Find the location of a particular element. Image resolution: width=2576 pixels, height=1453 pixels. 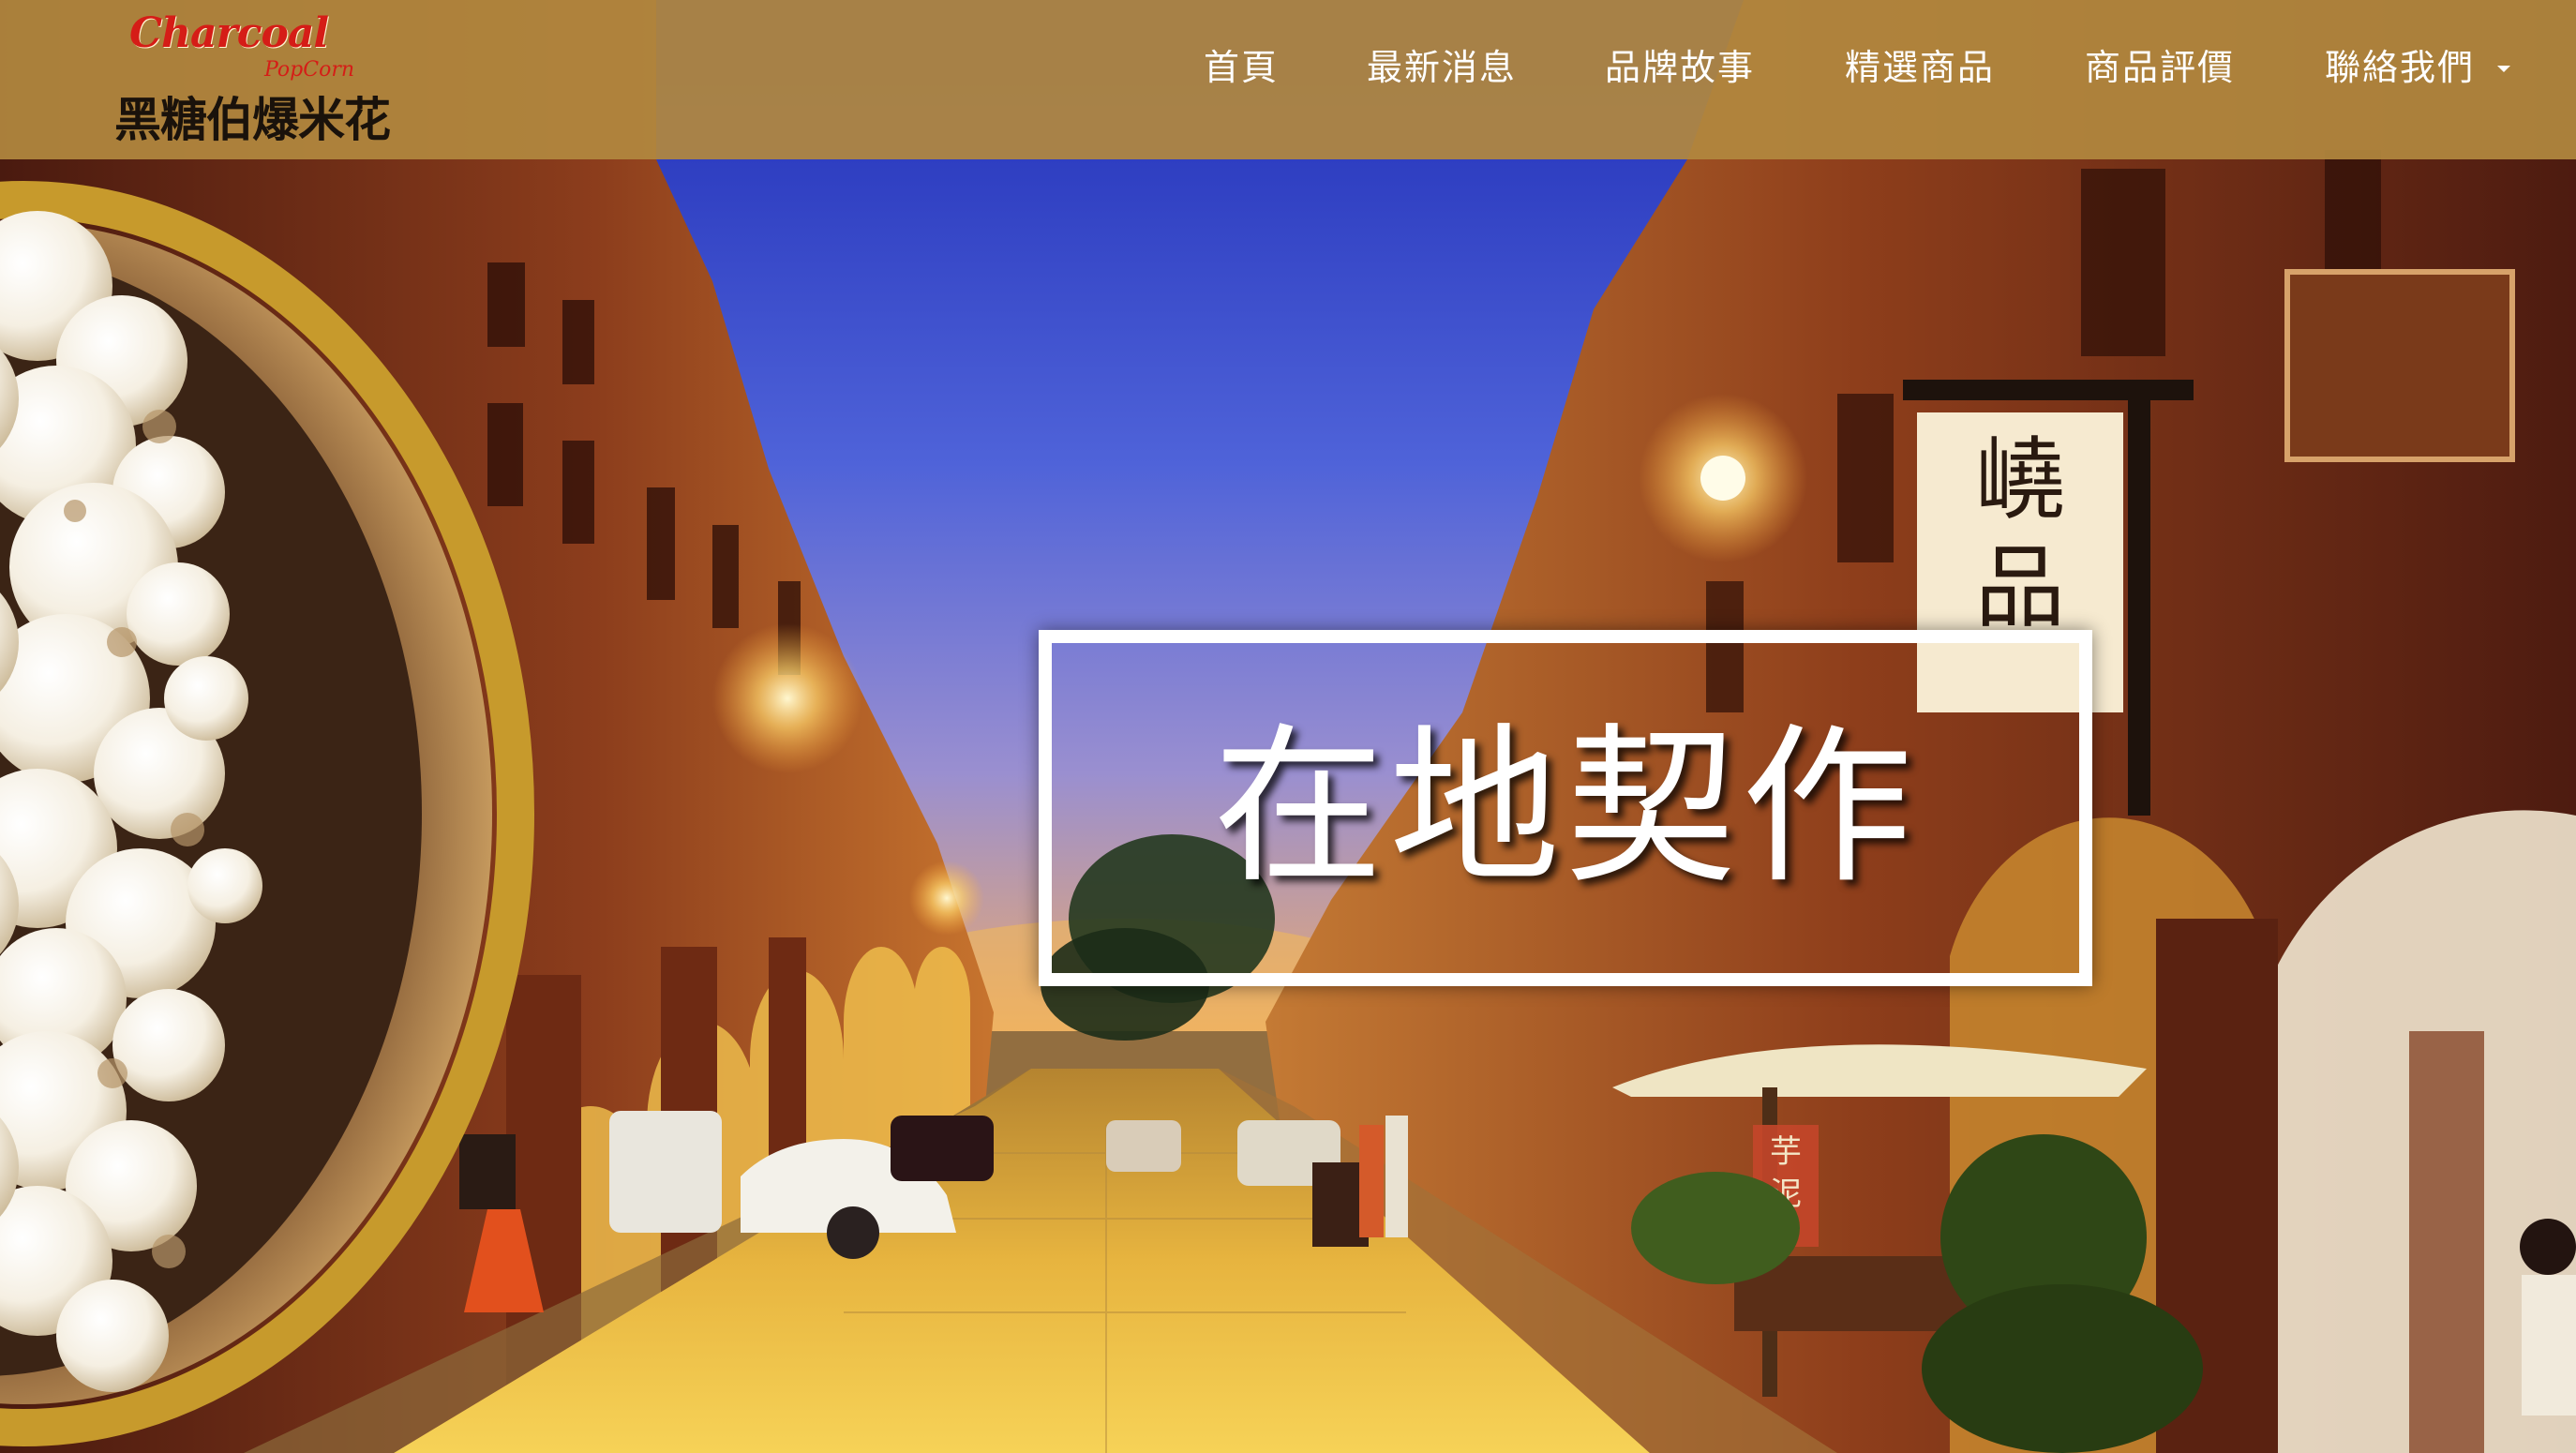

hero-title: 在地契作 is located at coordinates (1566, 807).